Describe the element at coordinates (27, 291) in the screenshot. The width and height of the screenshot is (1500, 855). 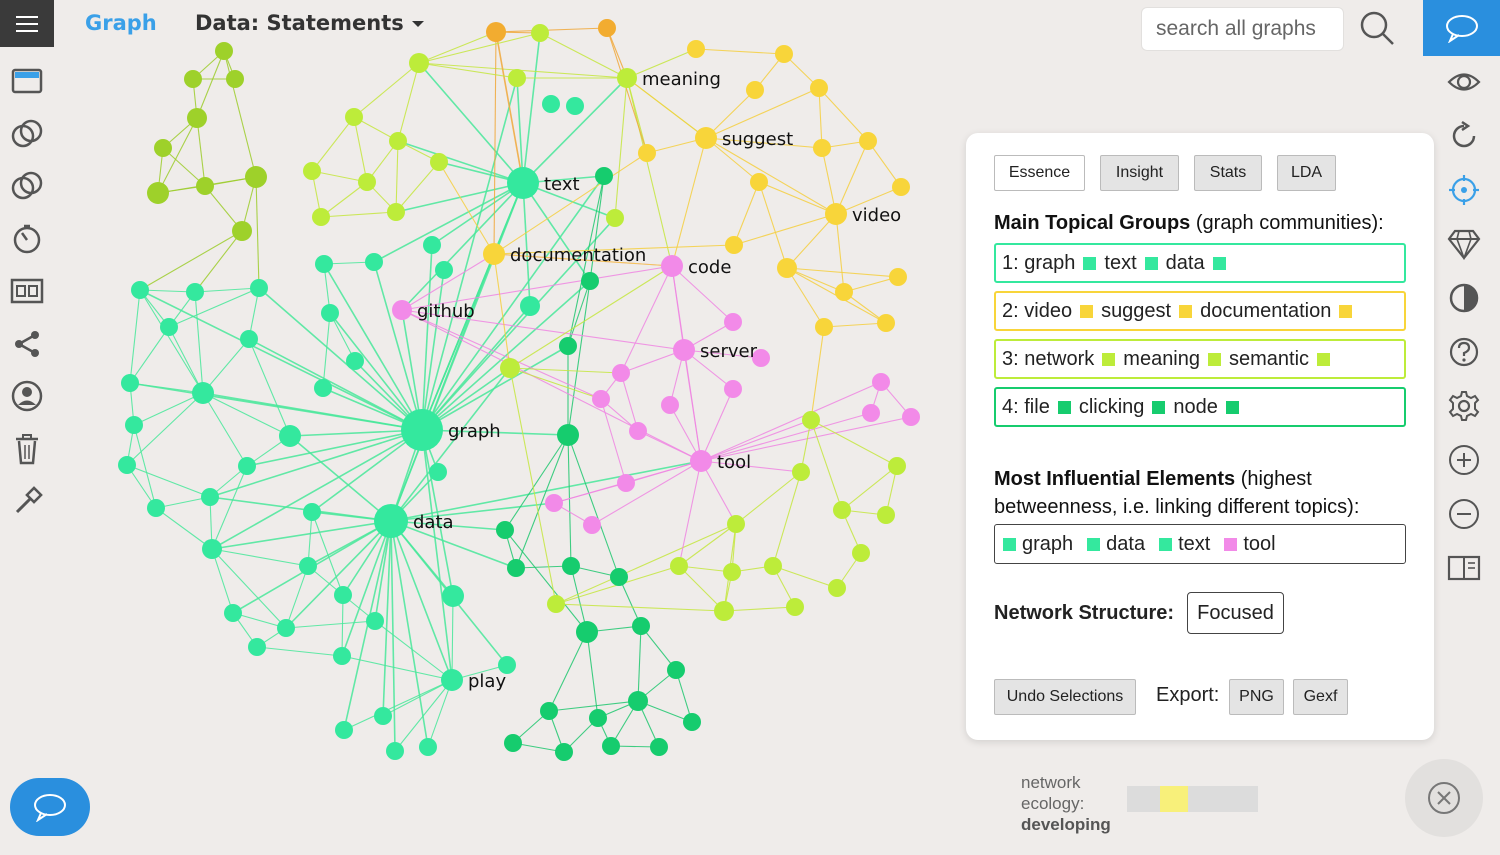
I see `film-icon` at that location.